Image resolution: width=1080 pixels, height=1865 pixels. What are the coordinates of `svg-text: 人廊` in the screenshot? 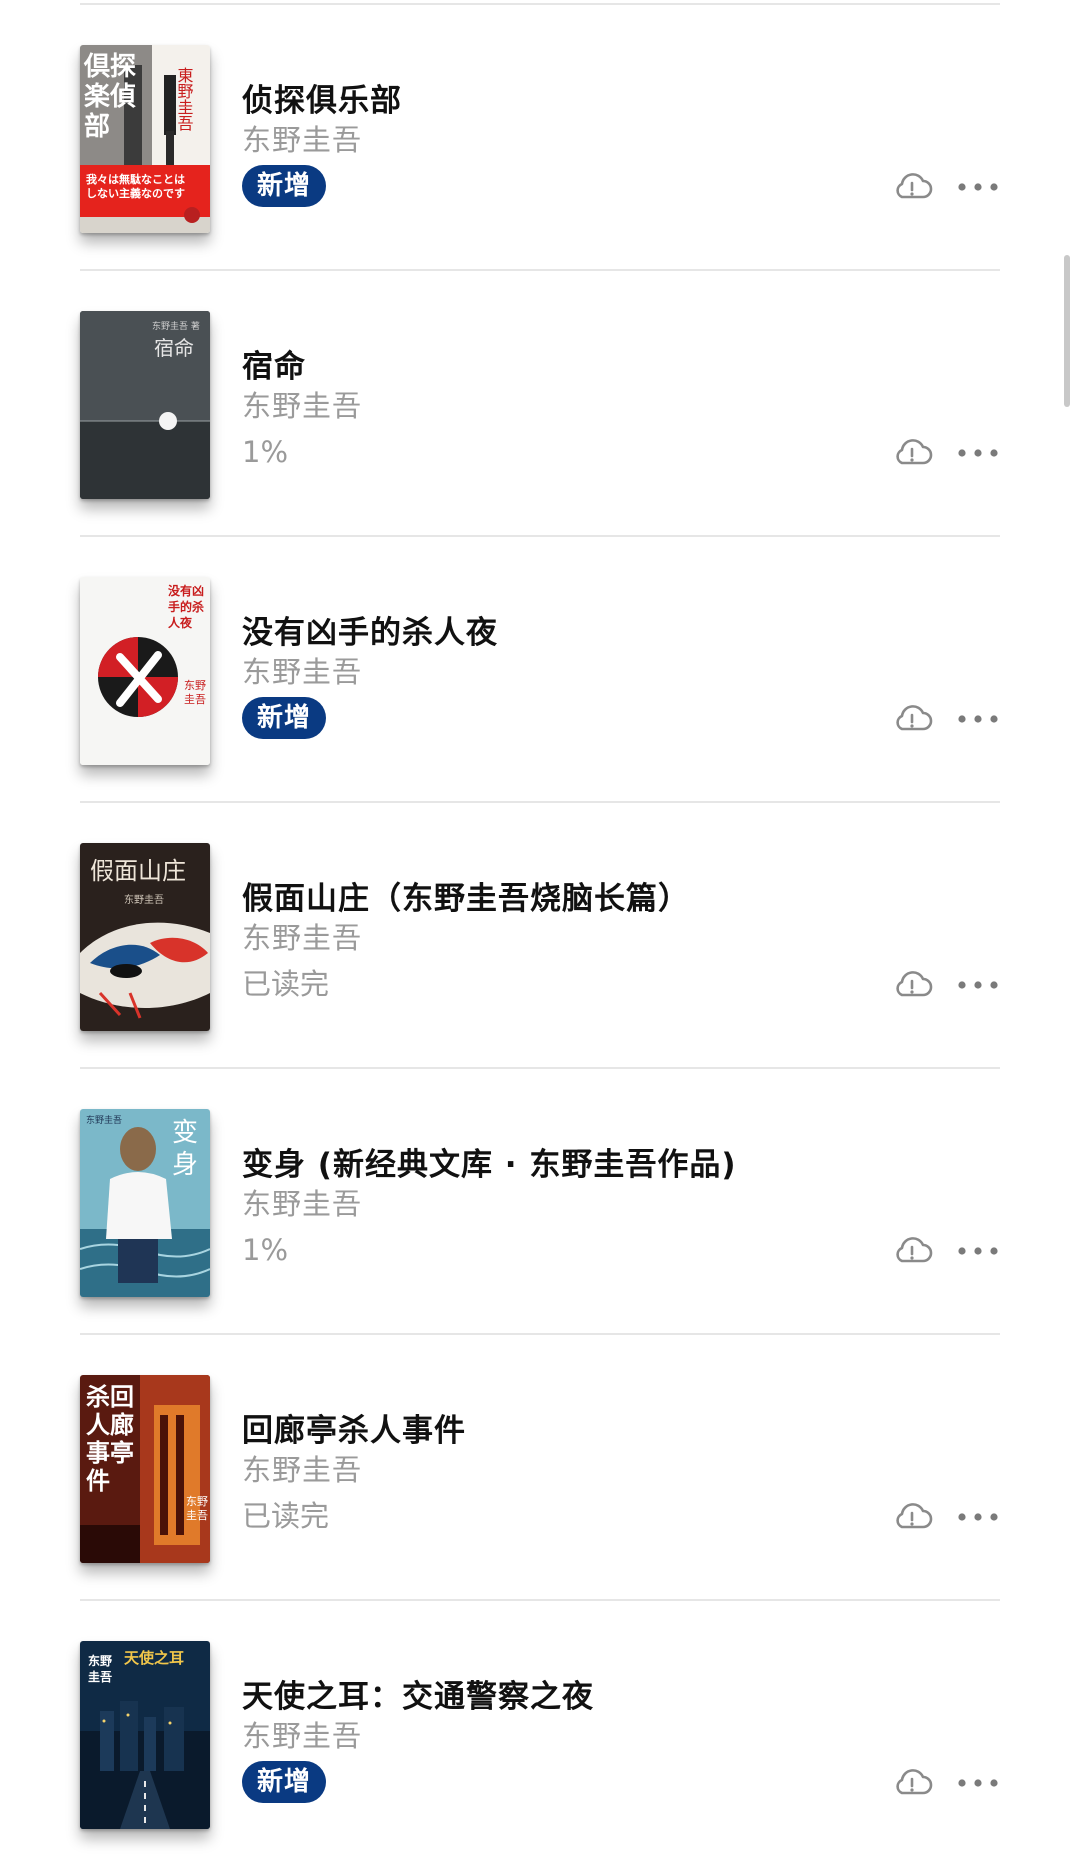 It's located at (110, 1424).